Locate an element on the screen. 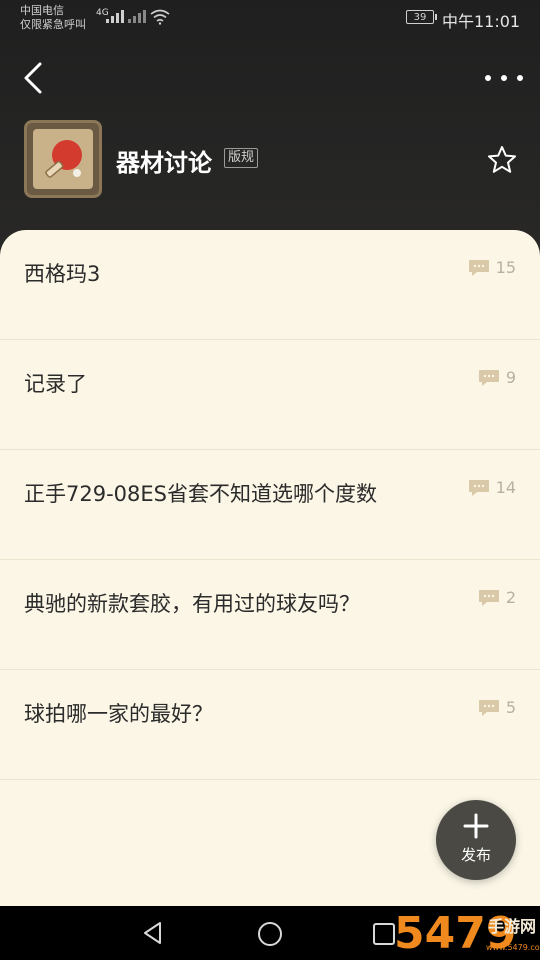 Image resolution: width=540 pixels, height=960 pixels. carrier-info: 中国电信 仅限紧急呼叫 is located at coordinates (53, 18).